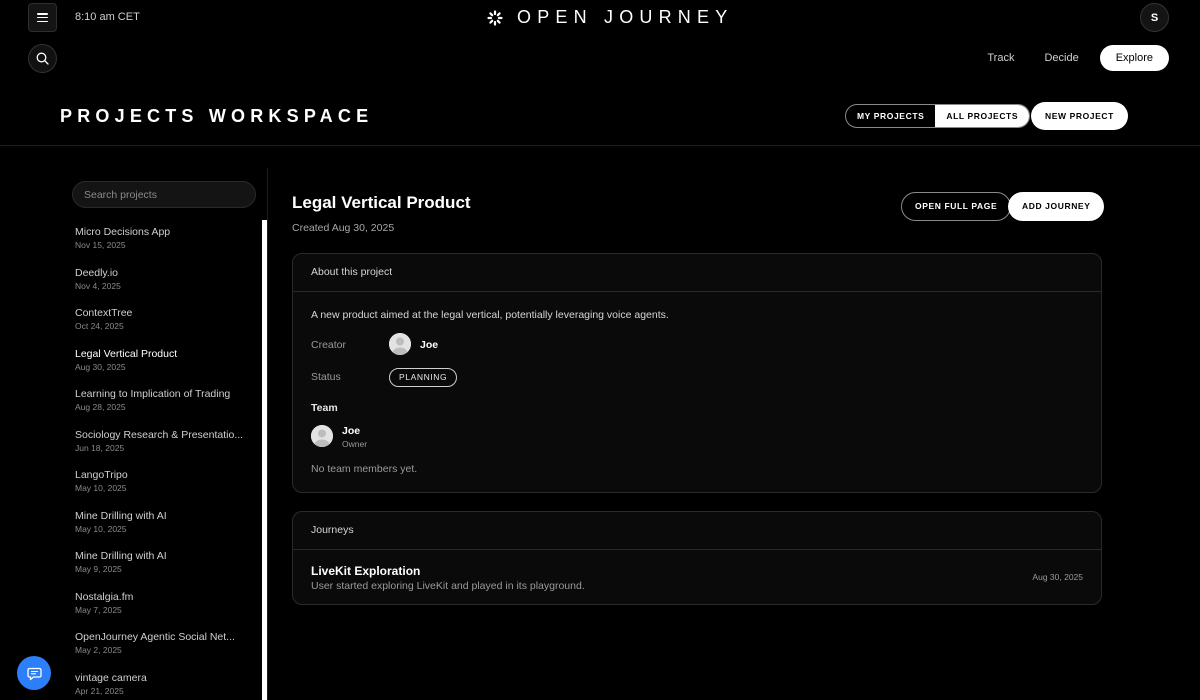 The height and width of the screenshot is (700, 1200). I want to click on user-avatar-button: S, so click(1154, 17).